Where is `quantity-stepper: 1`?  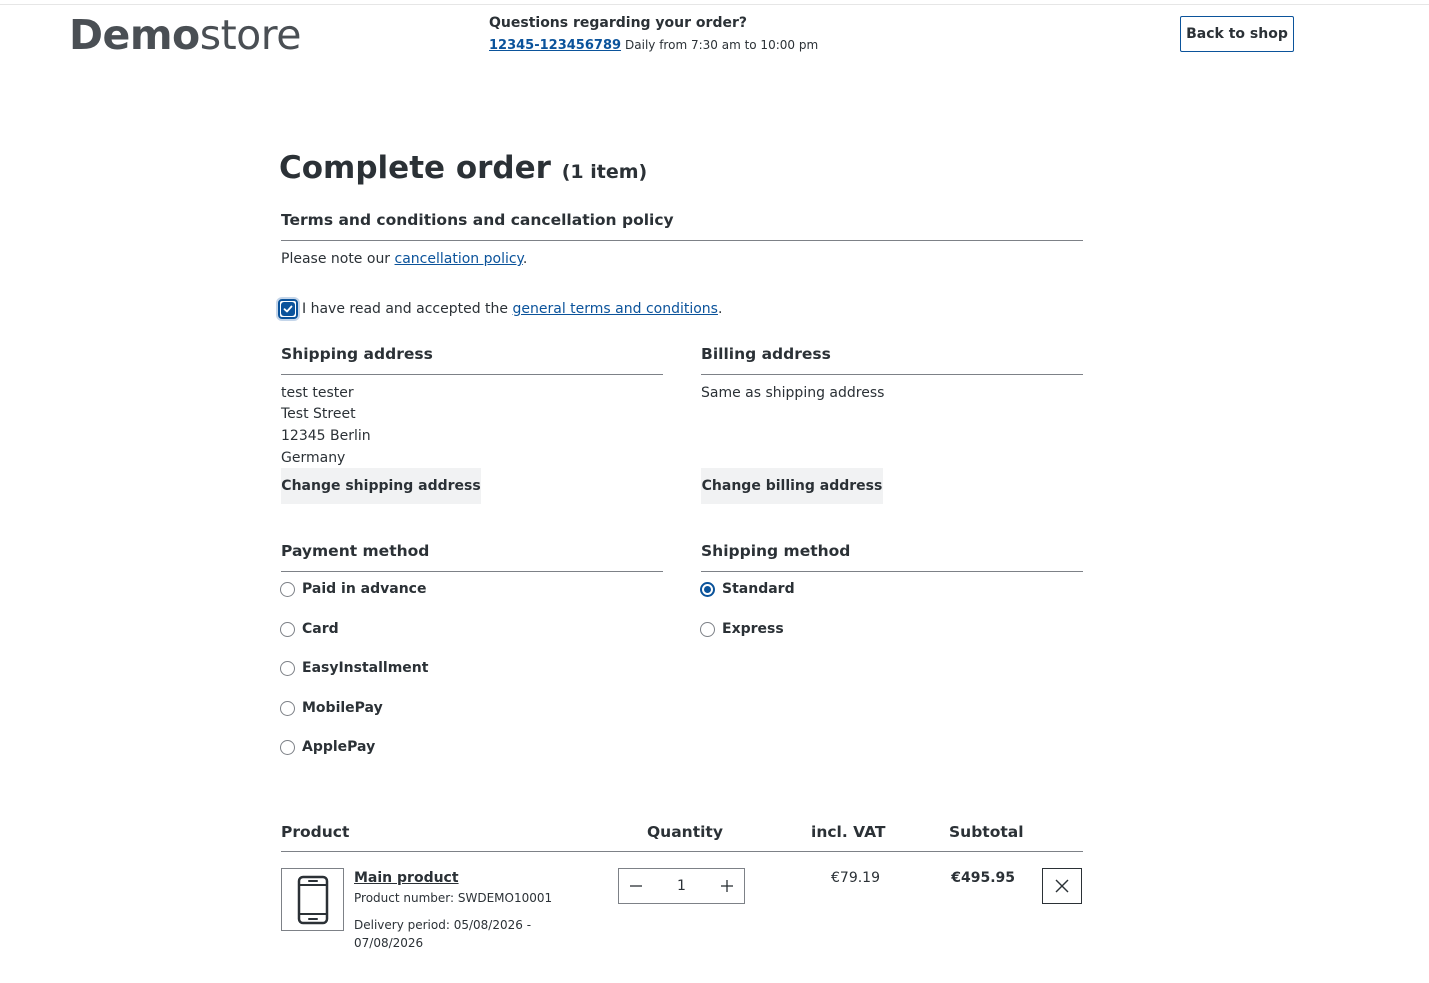
quantity-stepper: 1 is located at coordinates (681, 886).